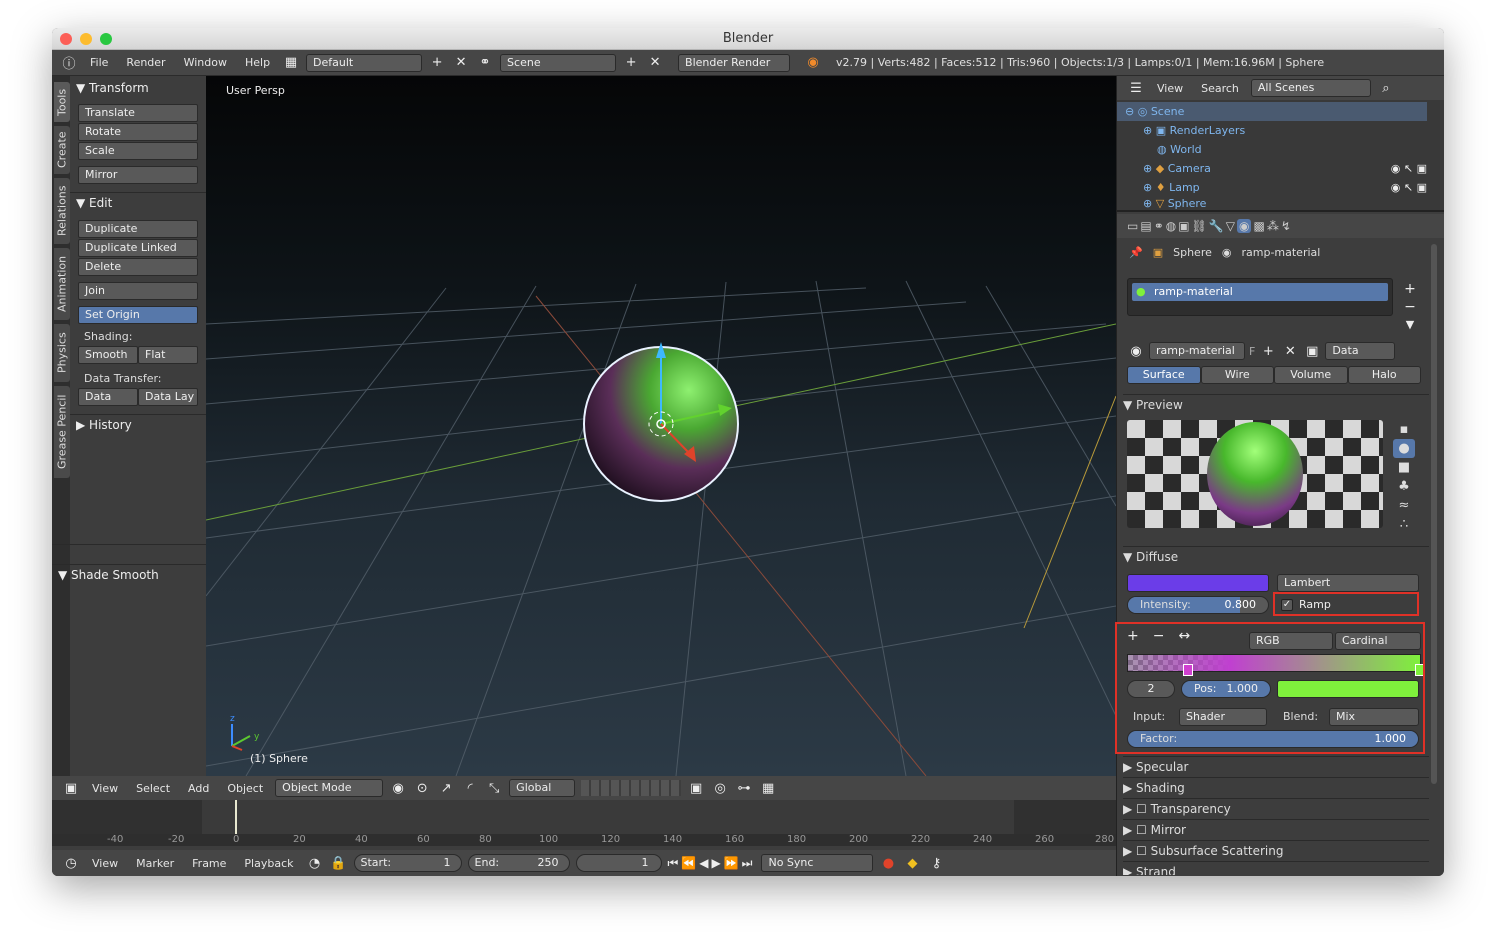 This screenshot has height=950, width=1496. Describe the element at coordinates (558, 62) in the screenshot. I see `scene-field: Scene` at that location.